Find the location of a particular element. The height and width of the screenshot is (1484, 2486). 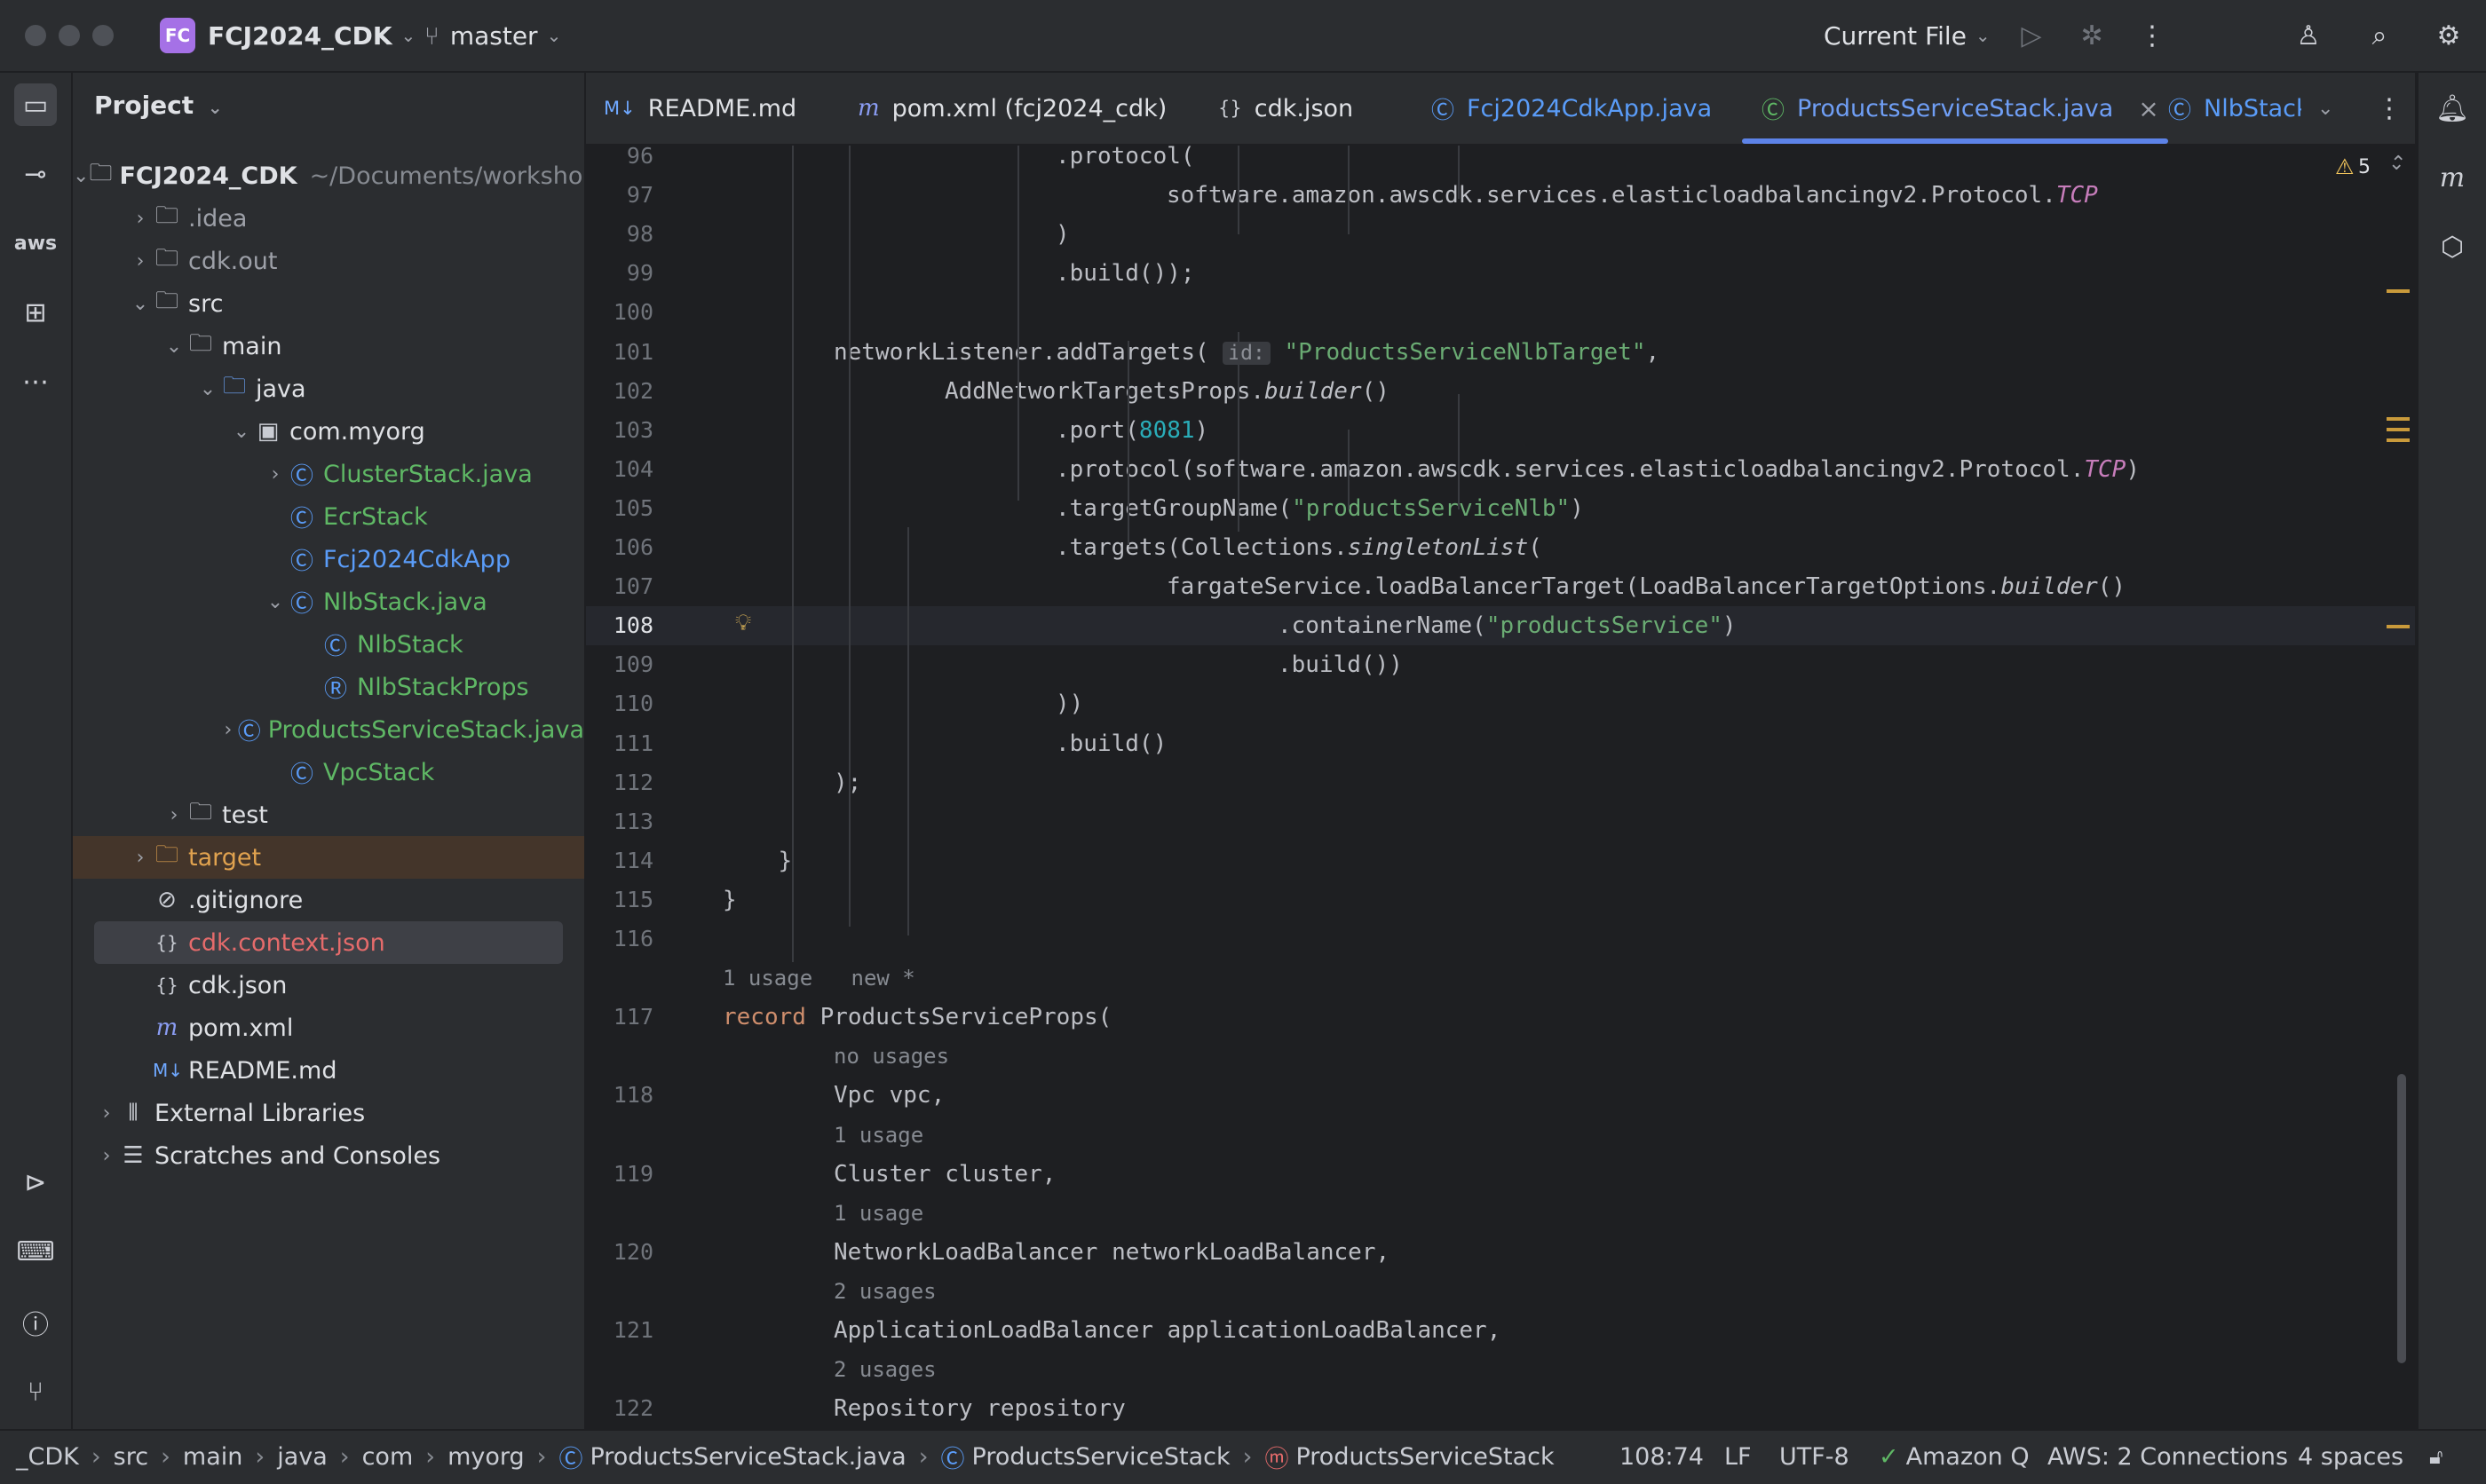

amazon-q-status: ✓ Amazon Q is located at coordinates (1955, 1457).